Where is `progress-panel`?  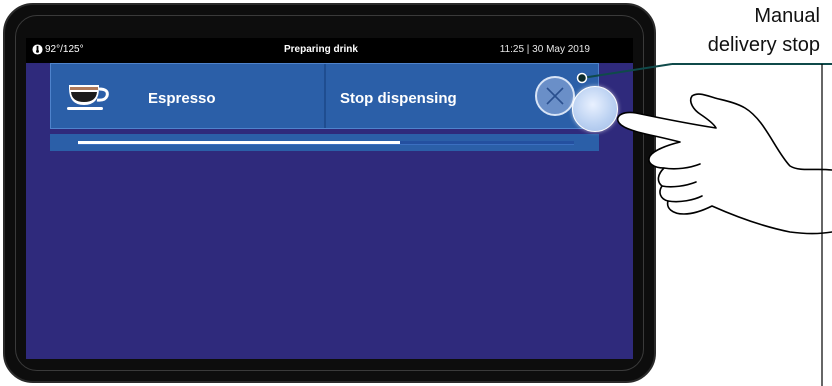 progress-panel is located at coordinates (324, 142).